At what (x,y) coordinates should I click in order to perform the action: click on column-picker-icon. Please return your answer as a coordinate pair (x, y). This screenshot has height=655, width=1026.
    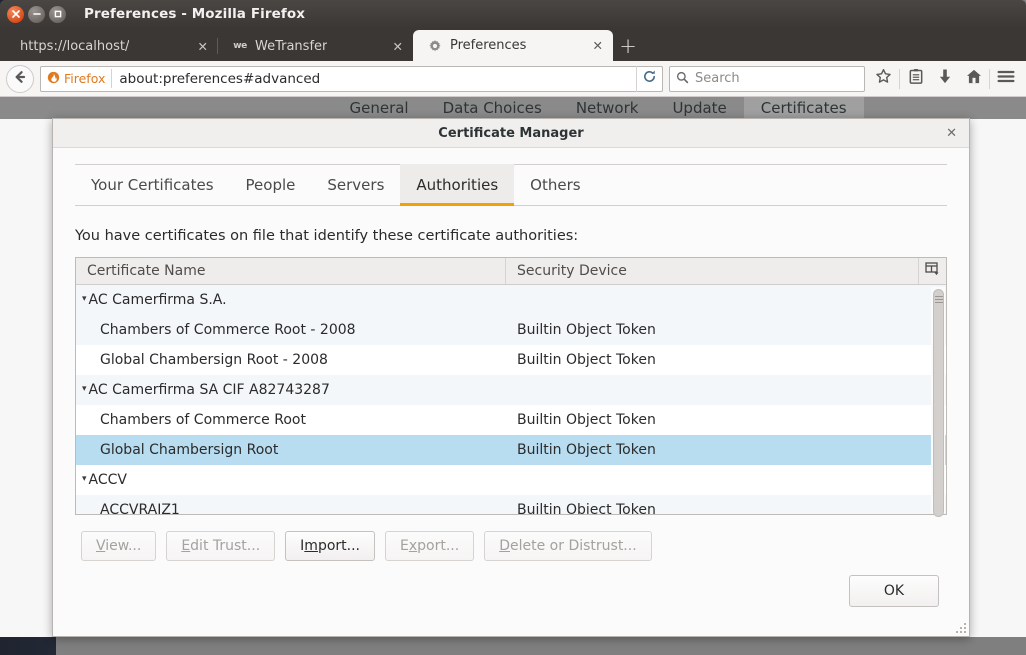
    Looking at the image, I should click on (932, 271).